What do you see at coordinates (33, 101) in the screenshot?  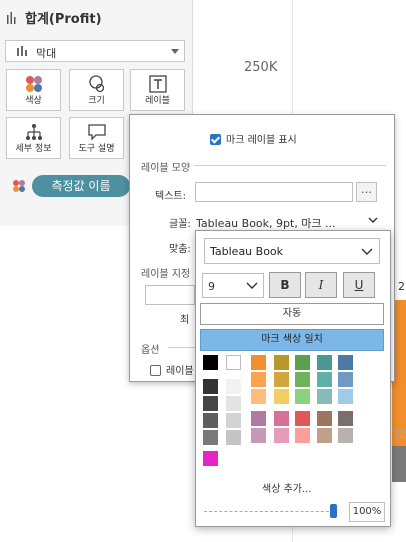 I see `color-button-label: 색상` at bounding box center [33, 101].